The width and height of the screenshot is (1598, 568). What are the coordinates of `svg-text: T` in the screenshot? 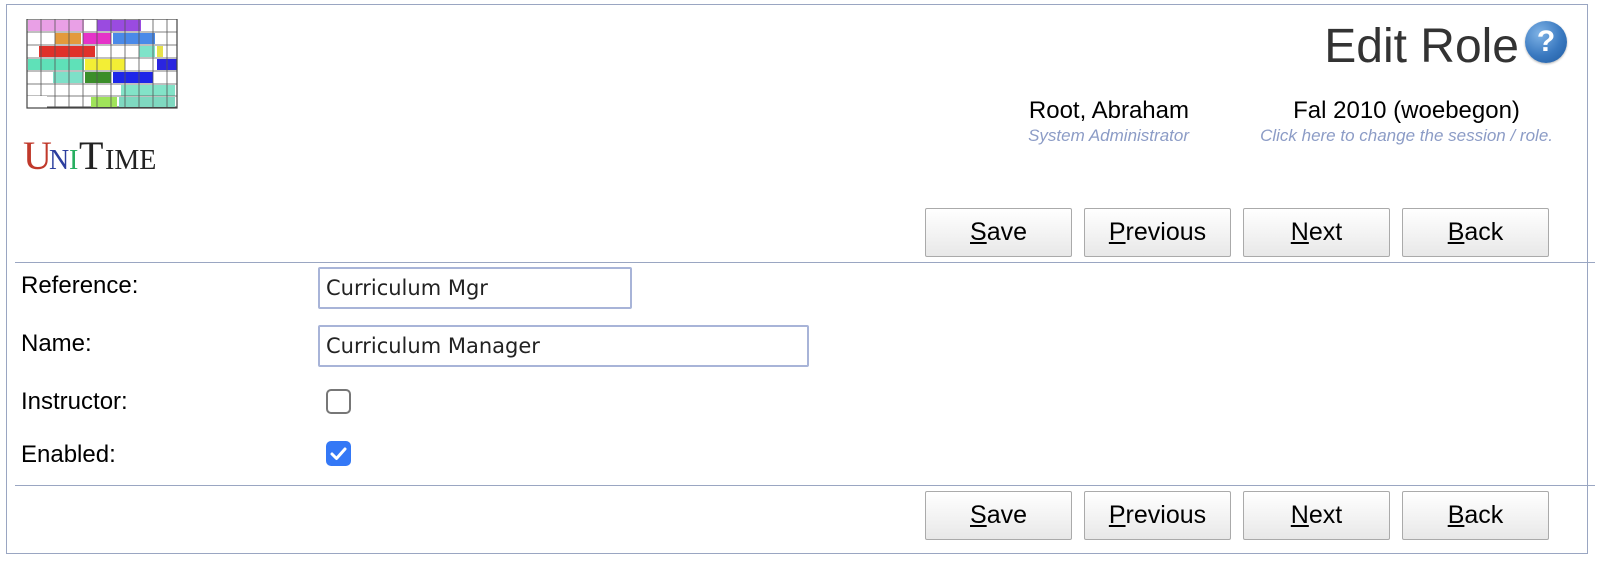 It's located at (91, 155).